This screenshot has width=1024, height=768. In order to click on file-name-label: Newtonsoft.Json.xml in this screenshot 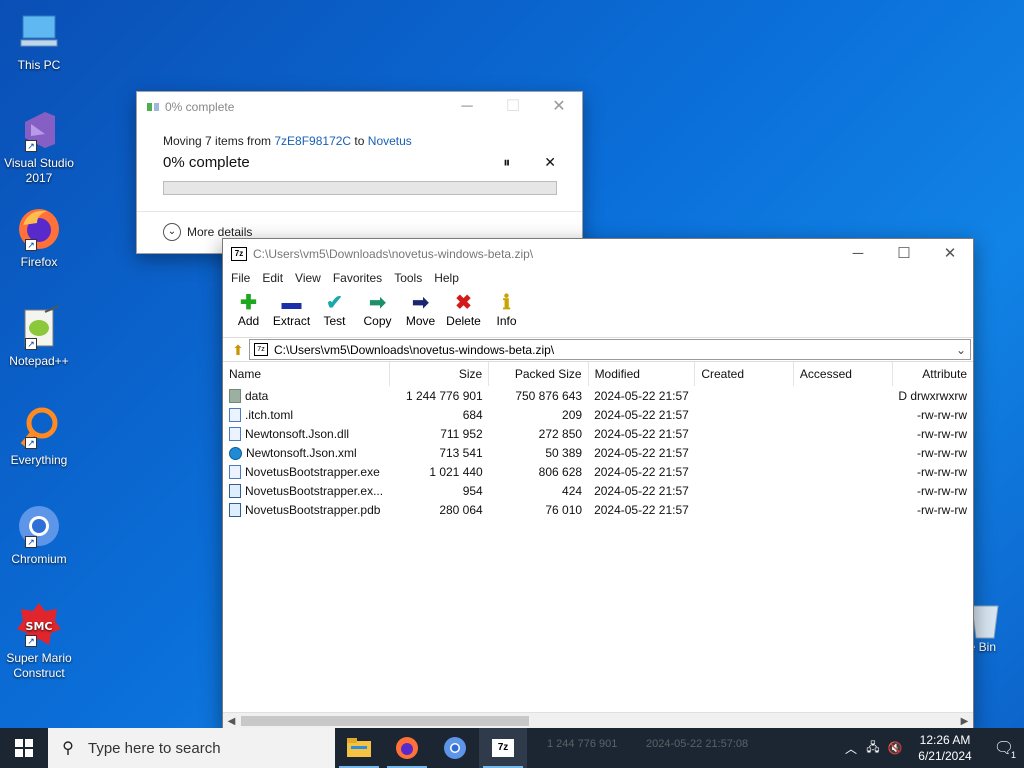, I will do `click(301, 452)`.